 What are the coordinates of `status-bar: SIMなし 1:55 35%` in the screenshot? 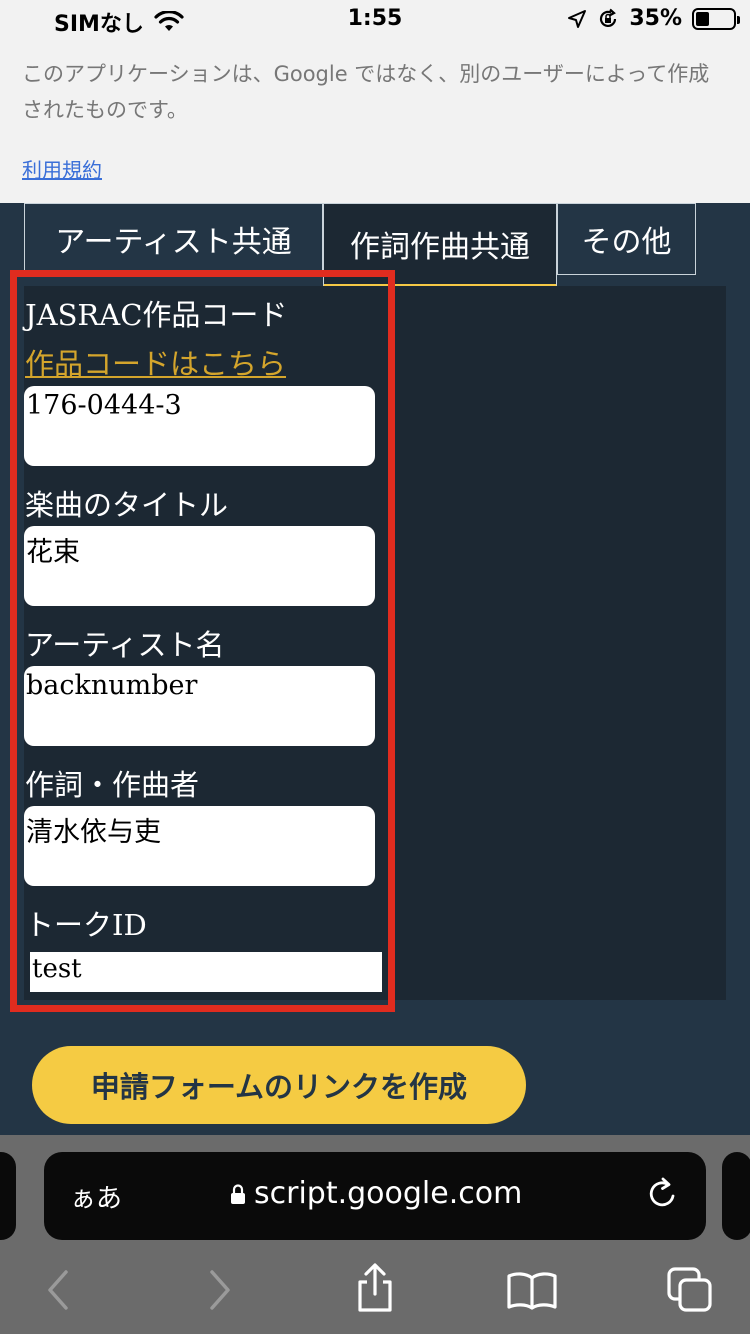 It's located at (375, 20).